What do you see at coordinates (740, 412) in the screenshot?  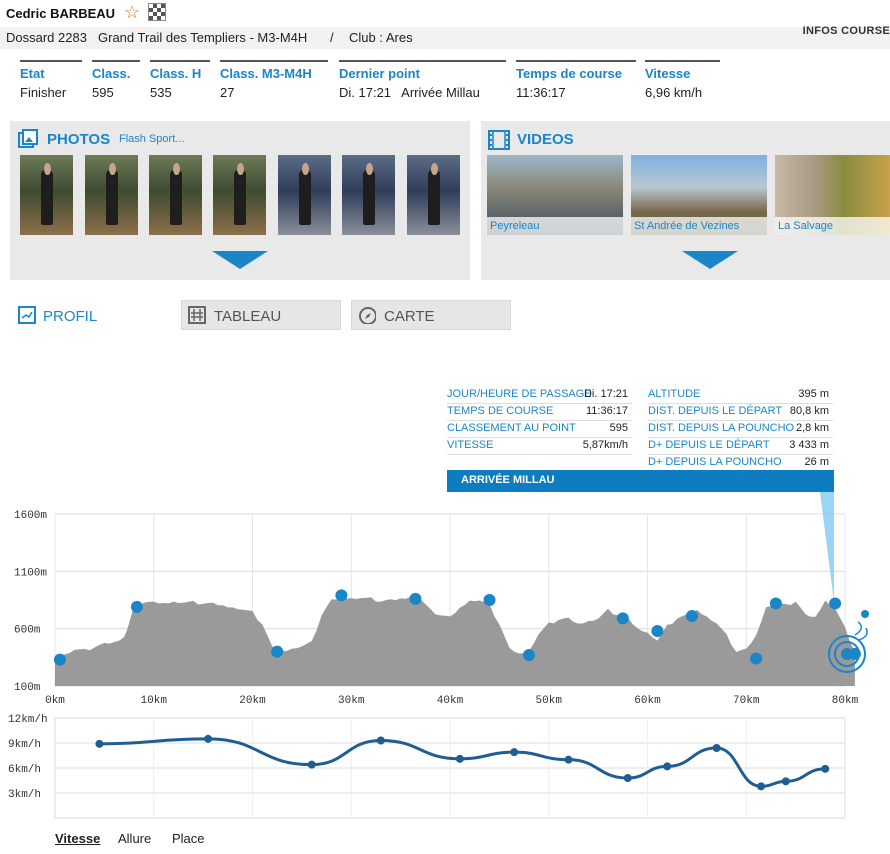 I see `info-row: DIST. DEPUIS LE DÉPART 80,8 km` at bounding box center [740, 412].